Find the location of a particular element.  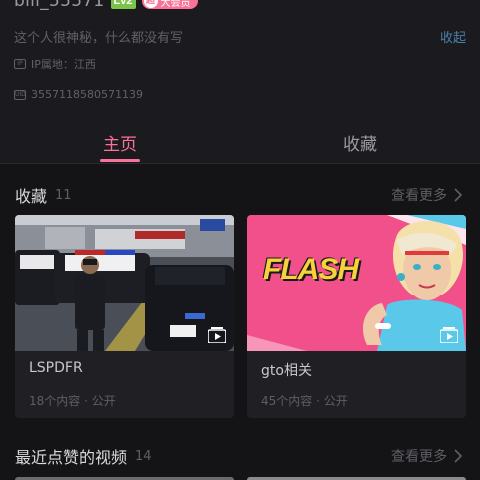

favorites-title: 收藏 is located at coordinates (31, 196).